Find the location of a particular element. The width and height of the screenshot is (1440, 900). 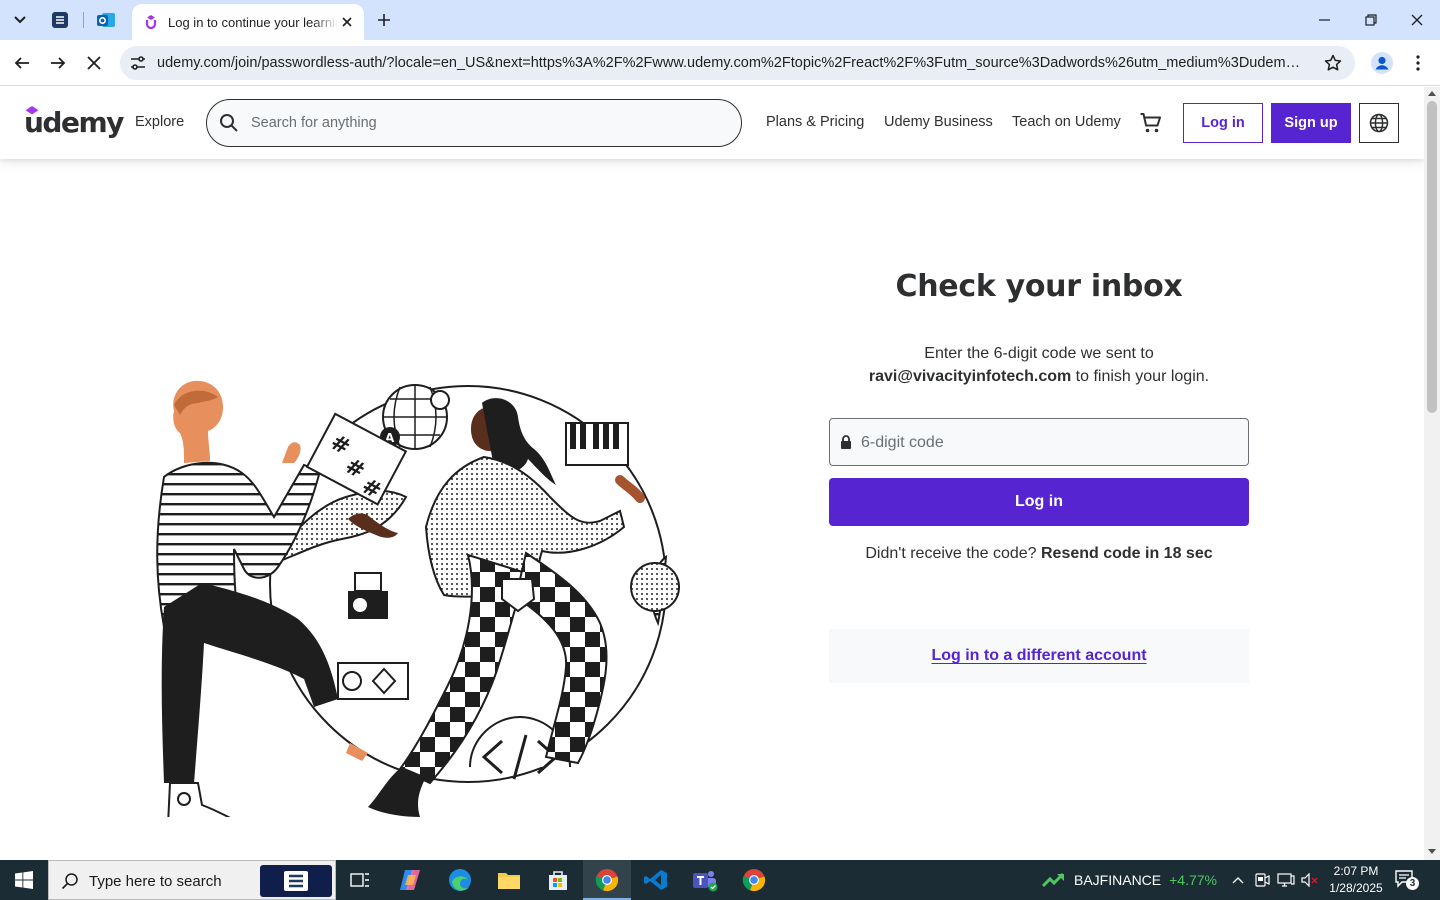

window-minimize-icon is located at coordinates (1325, 20).